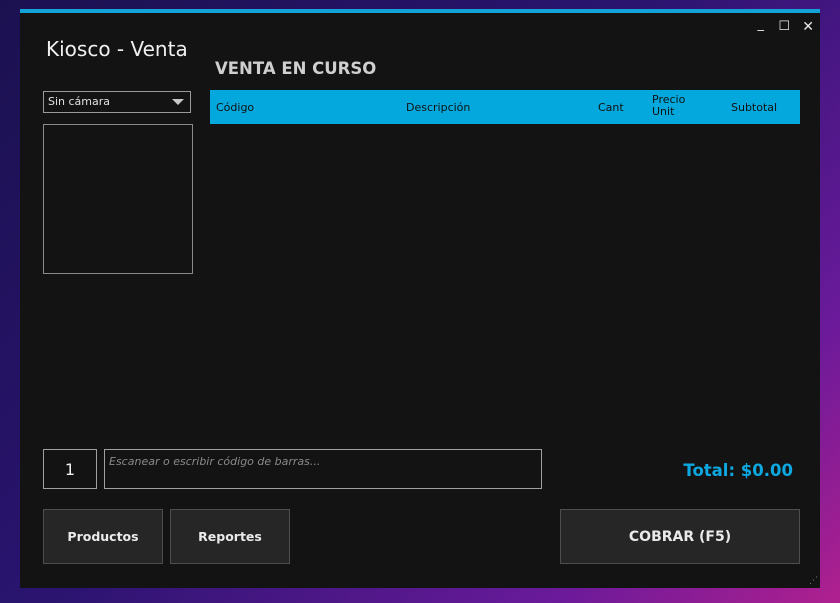 This screenshot has height=603, width=840. I want to click on camera-select: Sin cámara, so click(117, 102).